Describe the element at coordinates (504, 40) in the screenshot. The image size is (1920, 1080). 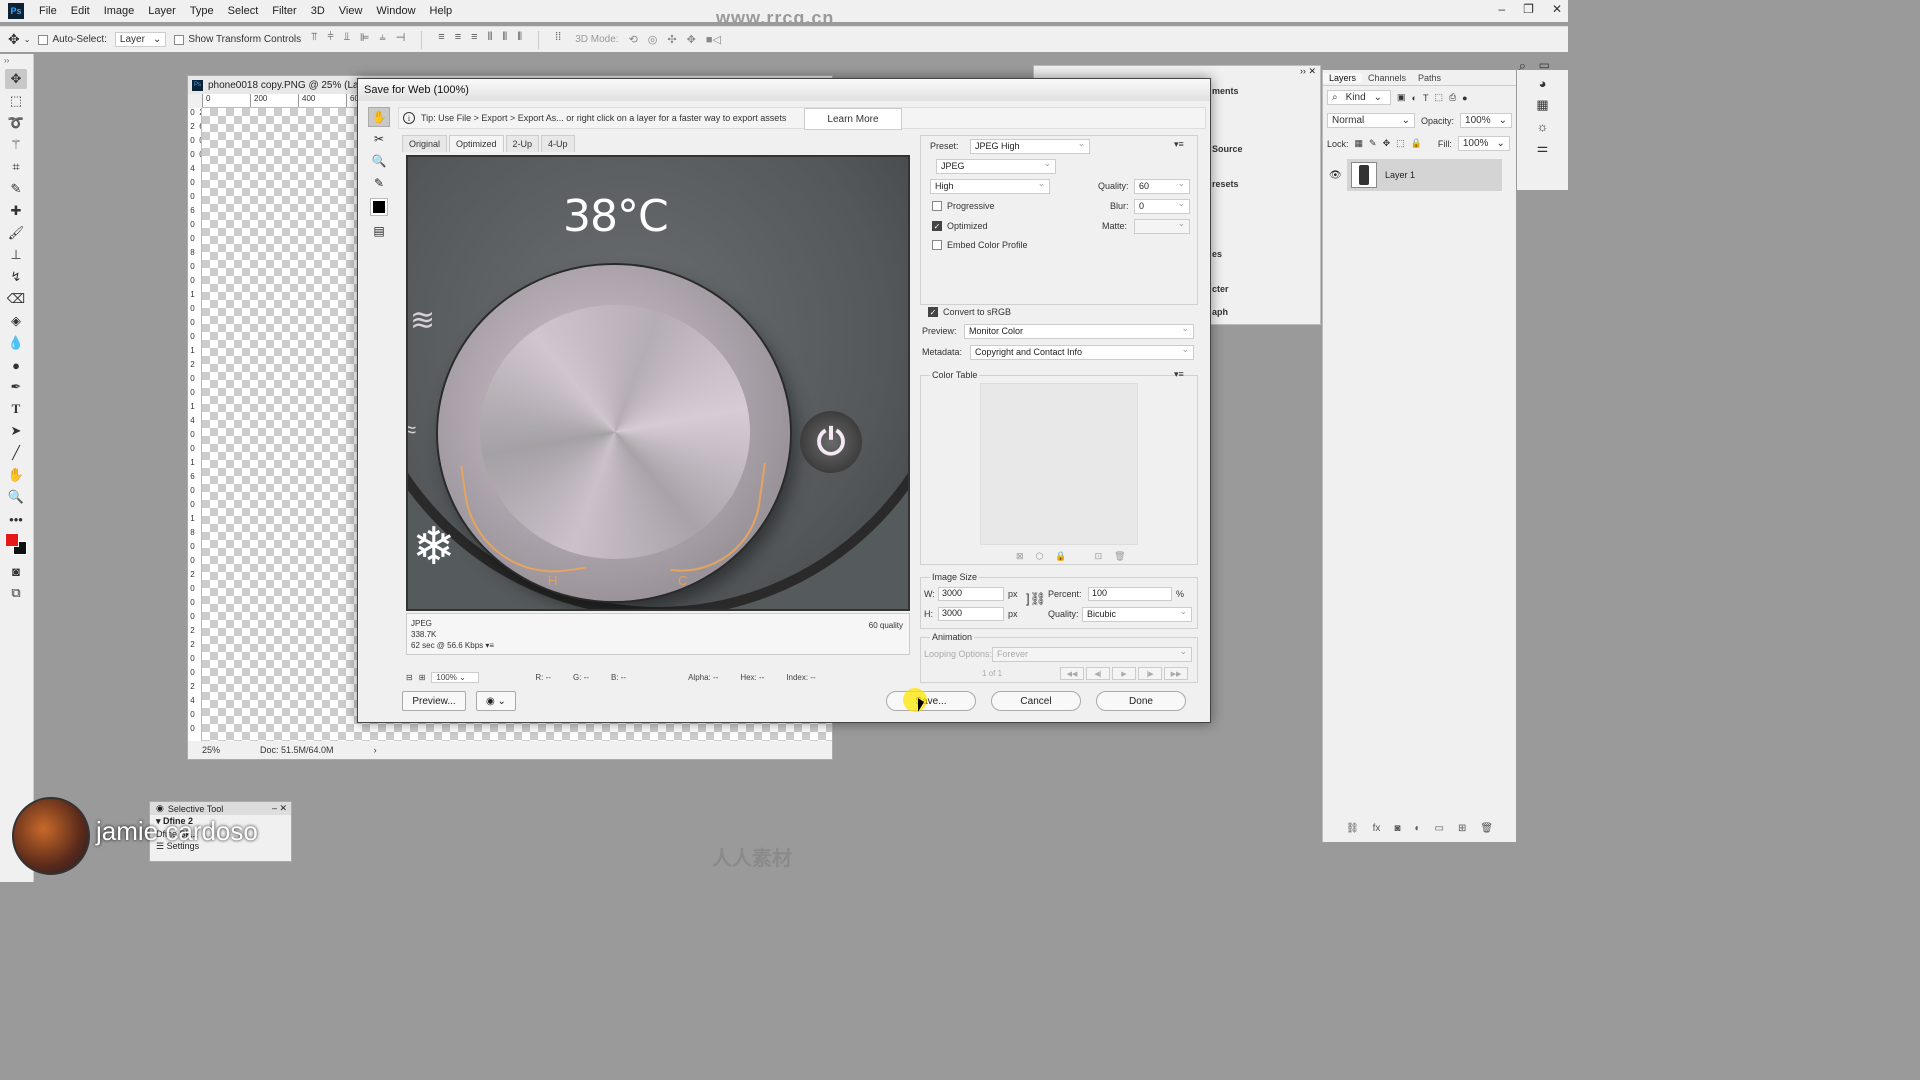
I see `distribute-hcenter-icon: ⦀` at that location.